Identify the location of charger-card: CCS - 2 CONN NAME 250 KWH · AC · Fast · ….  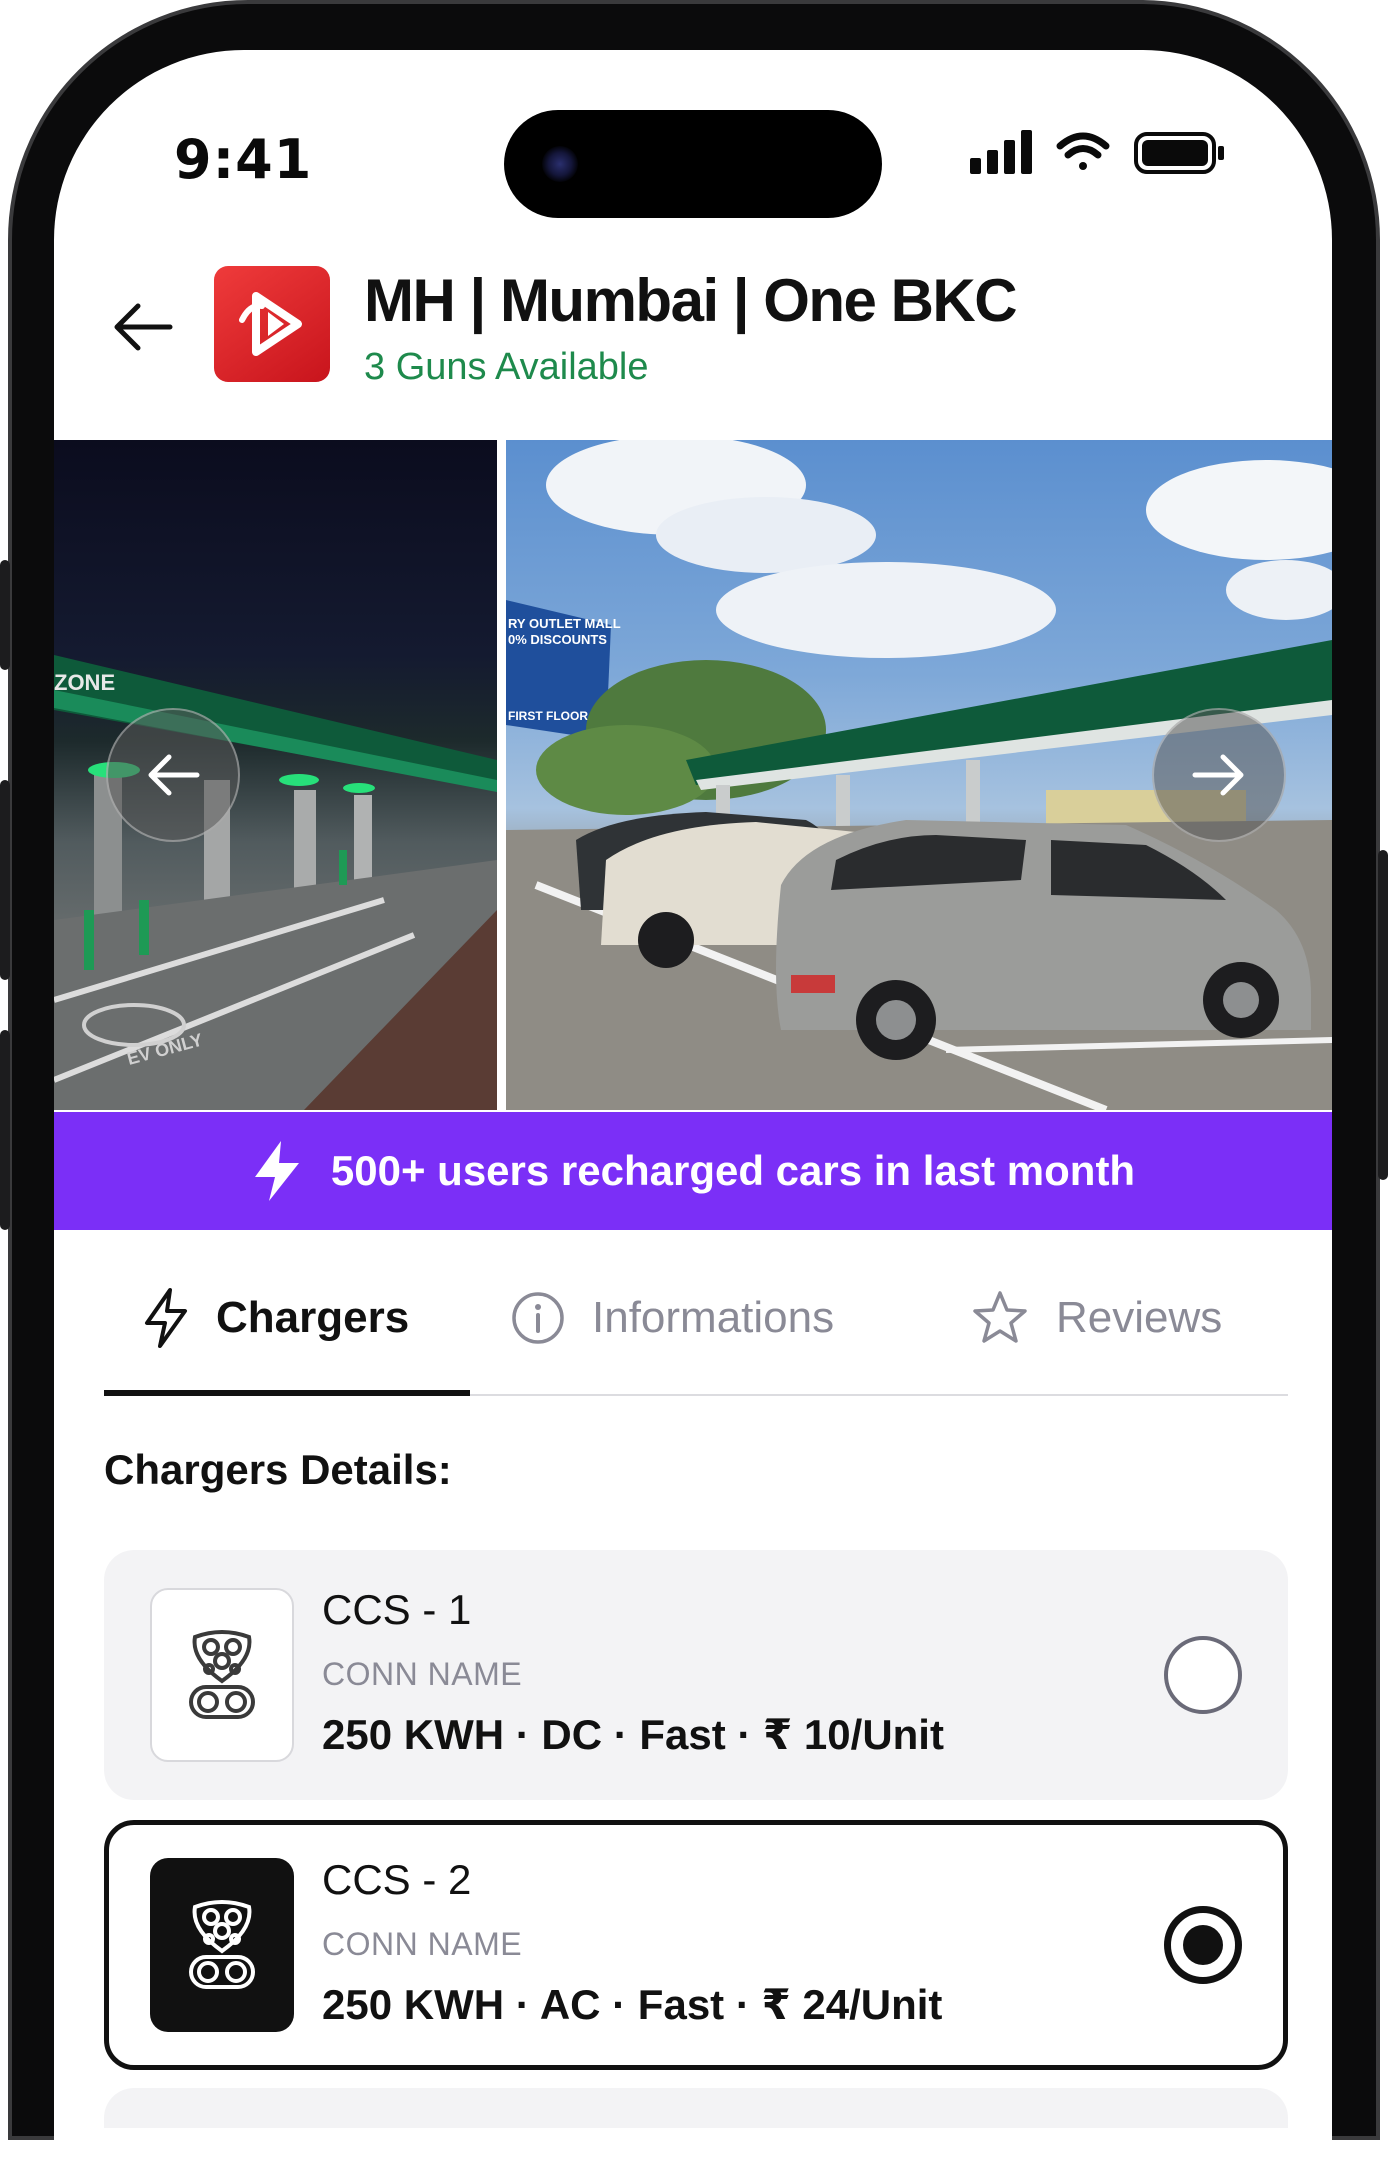
(696, 1945).